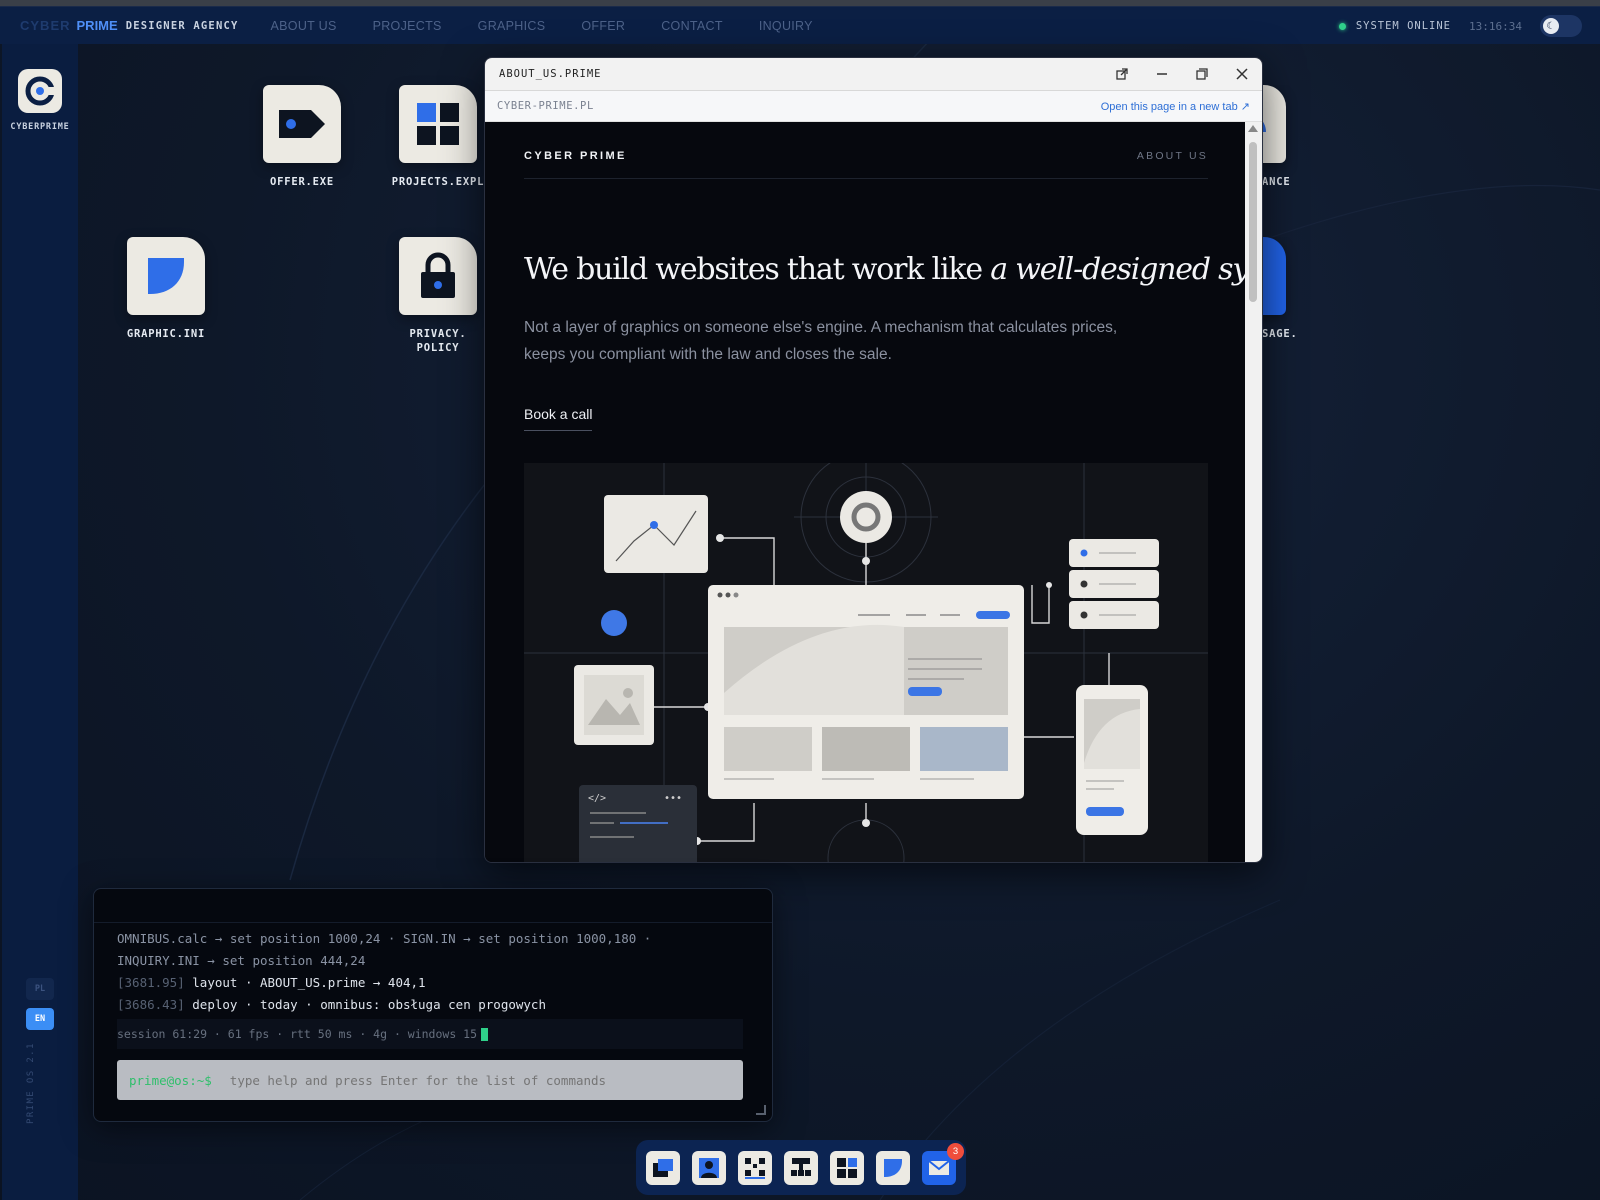 Image resolution: width=1600 pixels, height=1200 pixels. I want to click on window-title: ABOUT_US.PRIME, so click(550, 74).